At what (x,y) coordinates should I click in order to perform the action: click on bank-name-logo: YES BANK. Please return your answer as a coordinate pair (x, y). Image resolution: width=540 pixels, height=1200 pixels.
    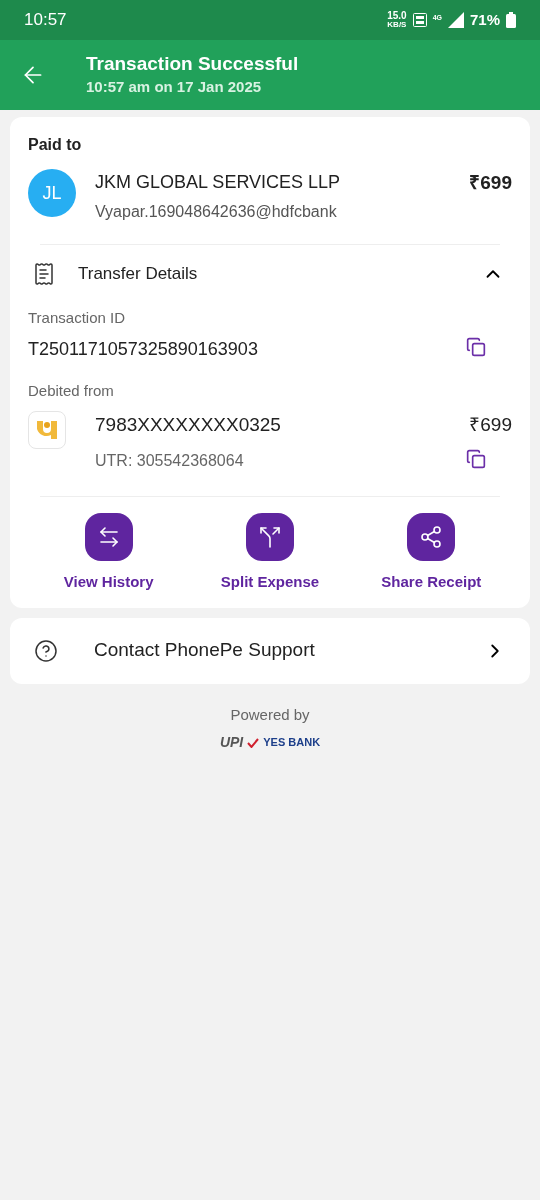
    Looking at the image, I should click on (292, 743).